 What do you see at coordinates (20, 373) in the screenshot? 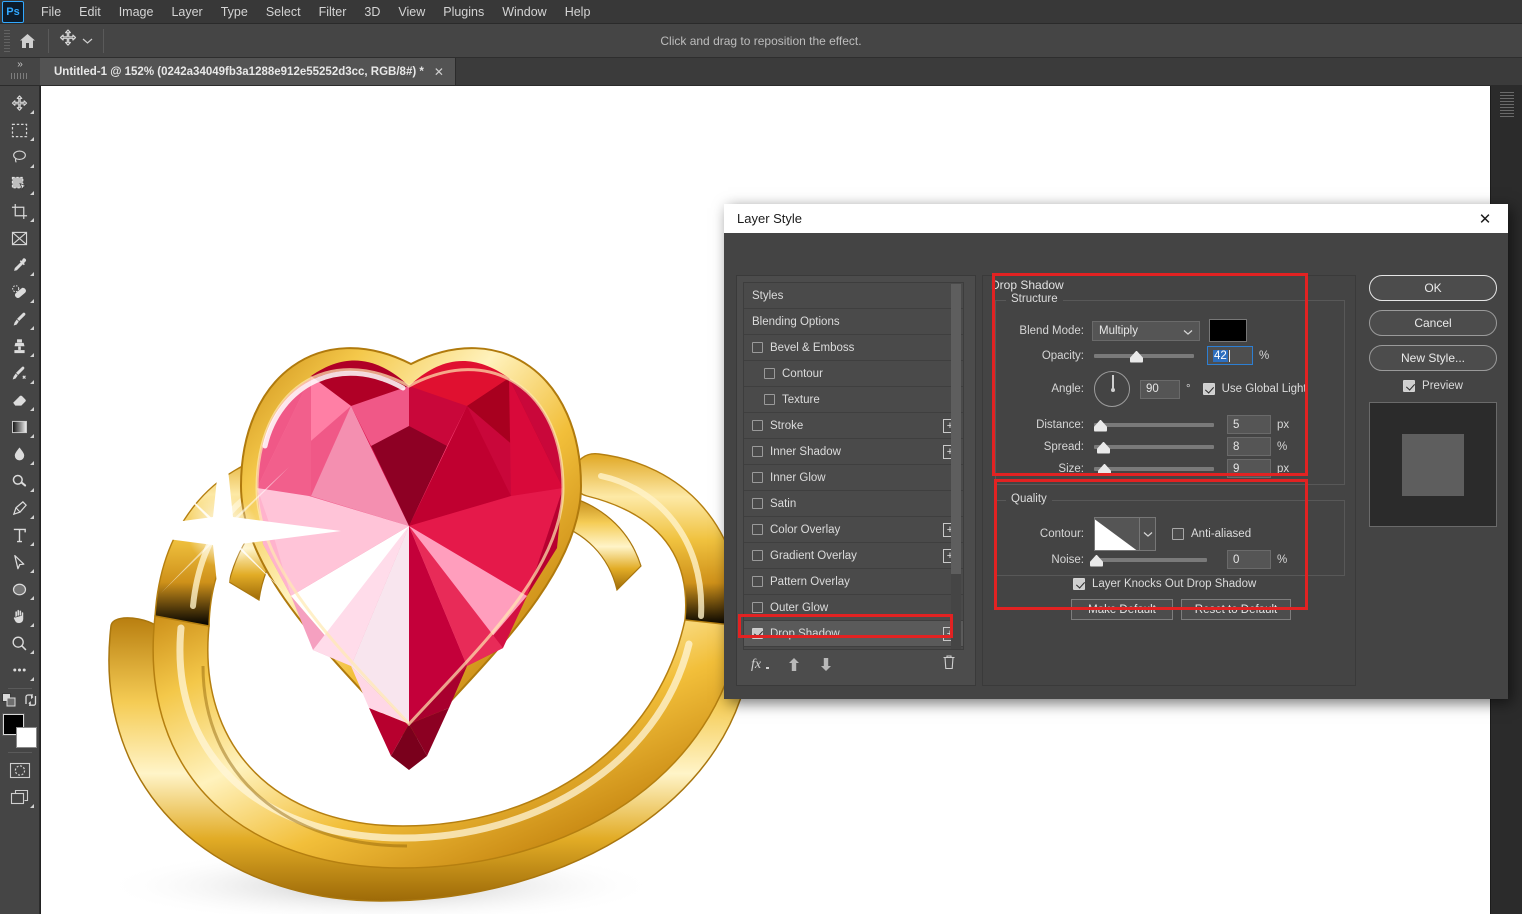
I see `history-brush-tool` at bounding box center [20, 373].